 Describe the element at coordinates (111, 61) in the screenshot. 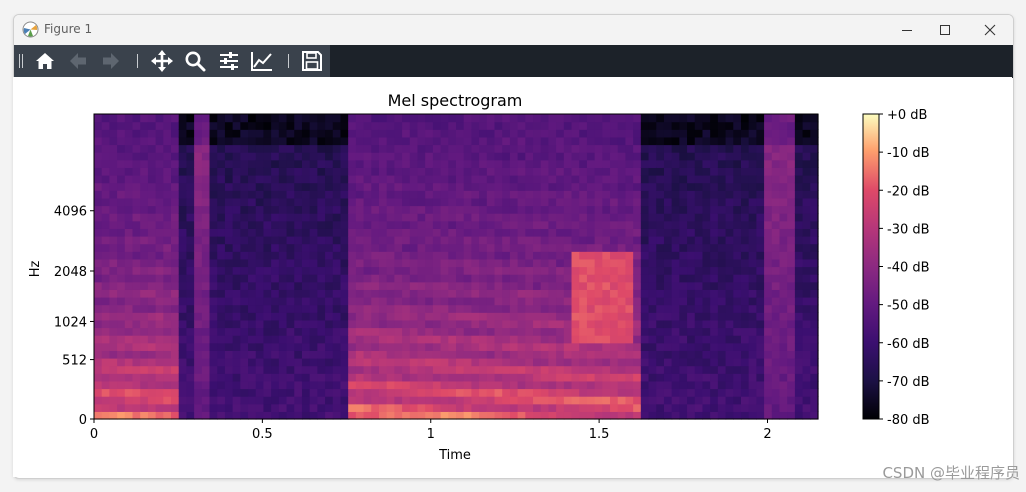

I see `forward-button` at that location.